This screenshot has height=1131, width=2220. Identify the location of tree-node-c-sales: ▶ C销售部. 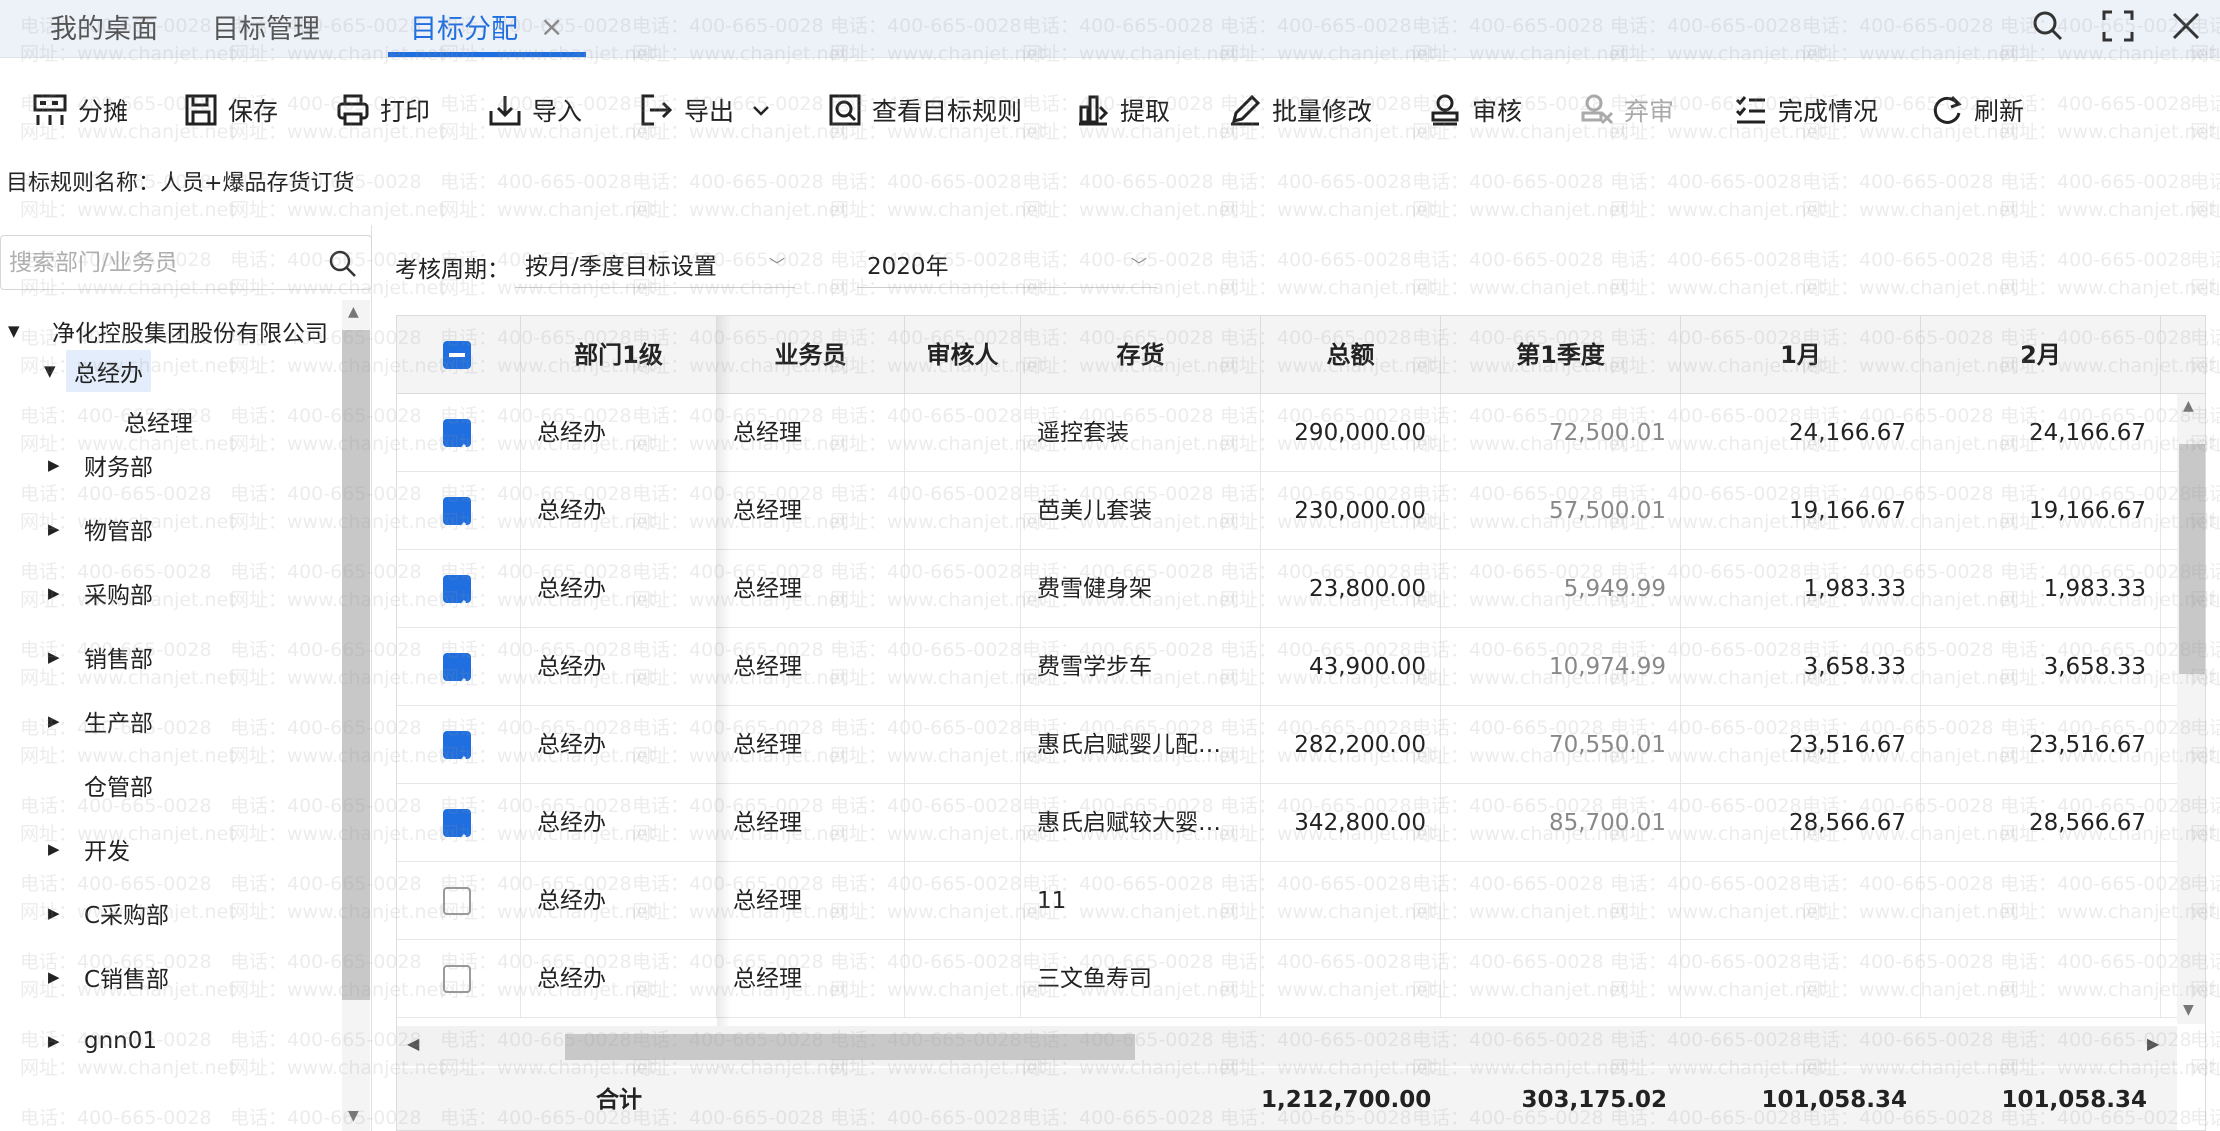
(108, 977).